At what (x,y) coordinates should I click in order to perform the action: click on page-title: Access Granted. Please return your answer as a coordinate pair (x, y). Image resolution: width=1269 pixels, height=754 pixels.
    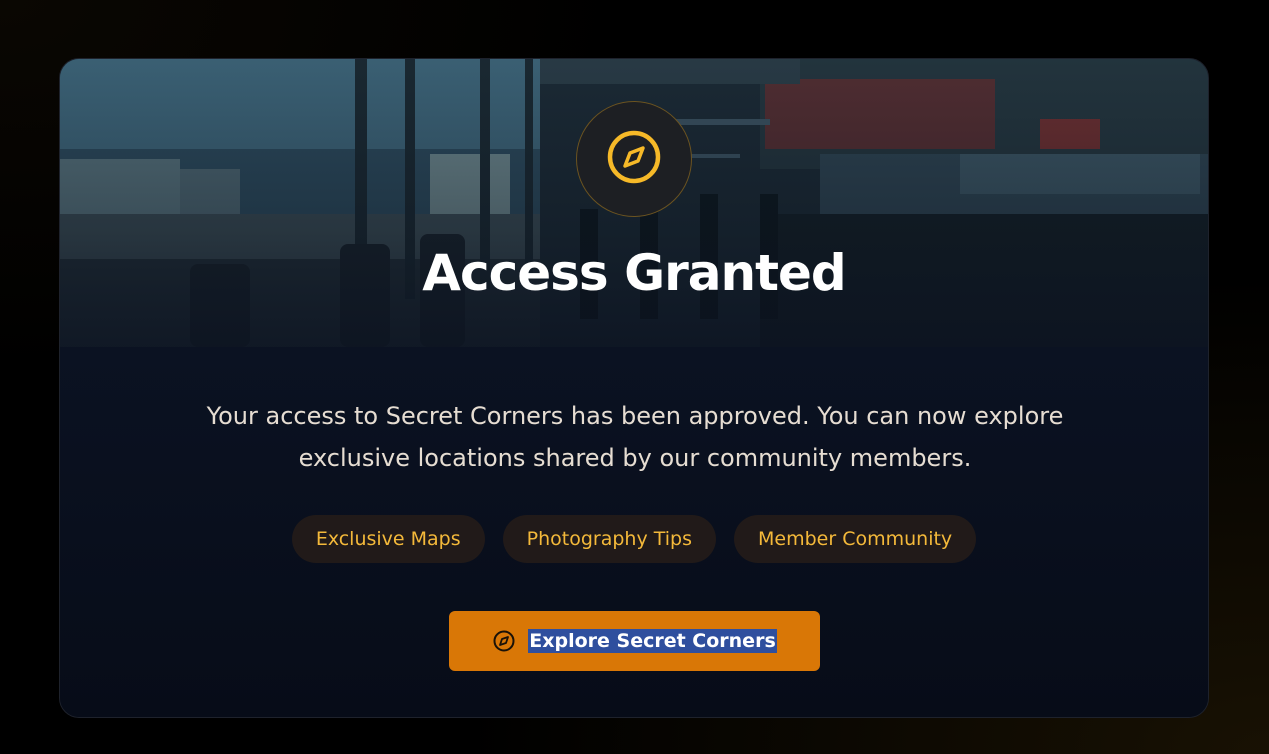
    Looking at the image, I should click on (634, 273).